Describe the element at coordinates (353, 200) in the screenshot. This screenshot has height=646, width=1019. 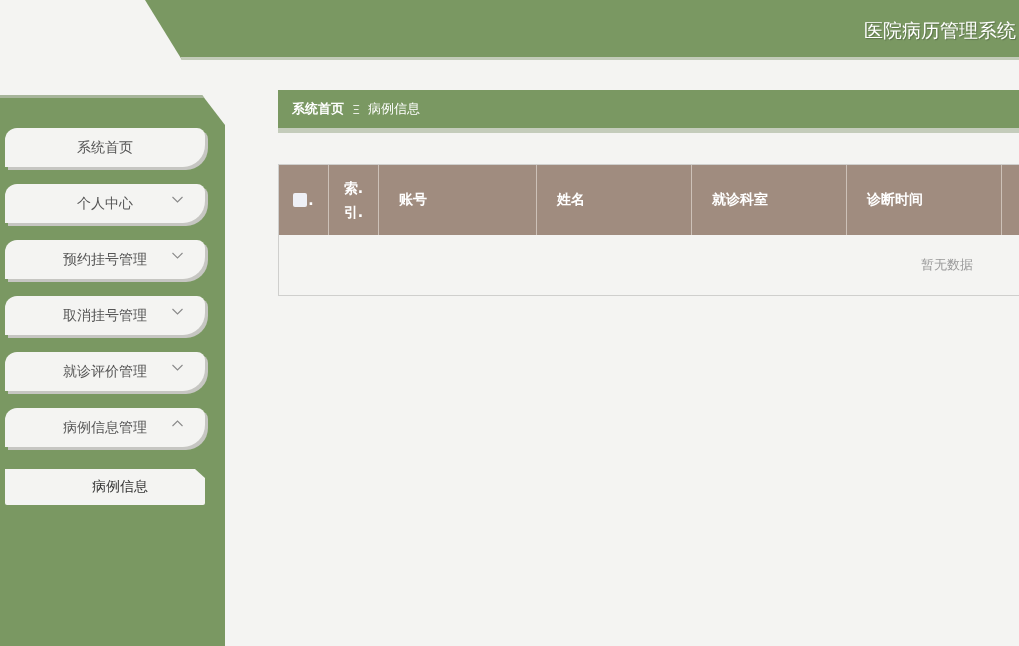
I see `column-header: 索.引.` at that location.